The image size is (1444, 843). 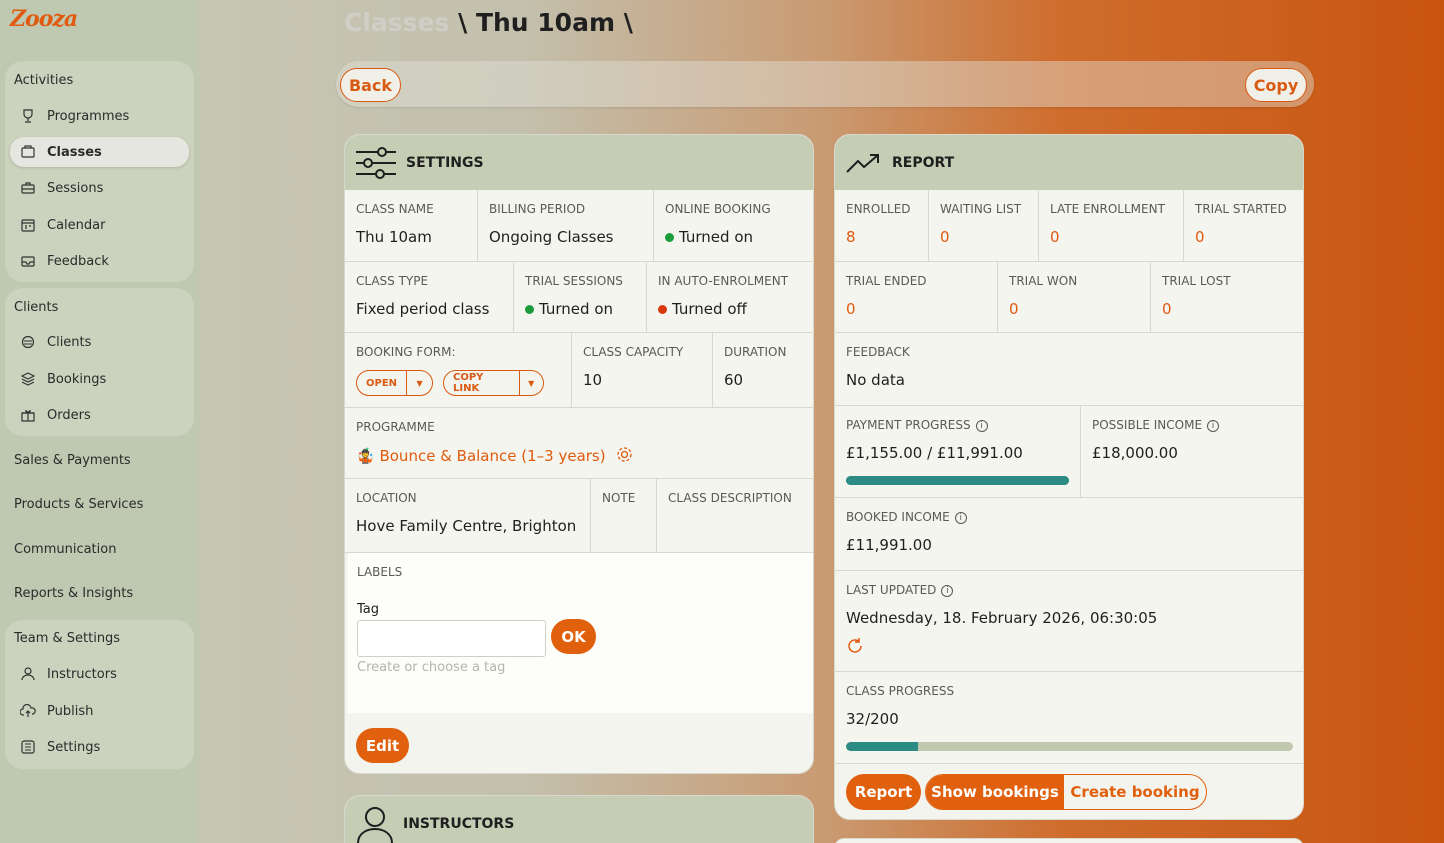 What do you see at coordinates (755, 352) in the screenshot?
I see `duration-label: DURATION` at bounding box center [755, 352].